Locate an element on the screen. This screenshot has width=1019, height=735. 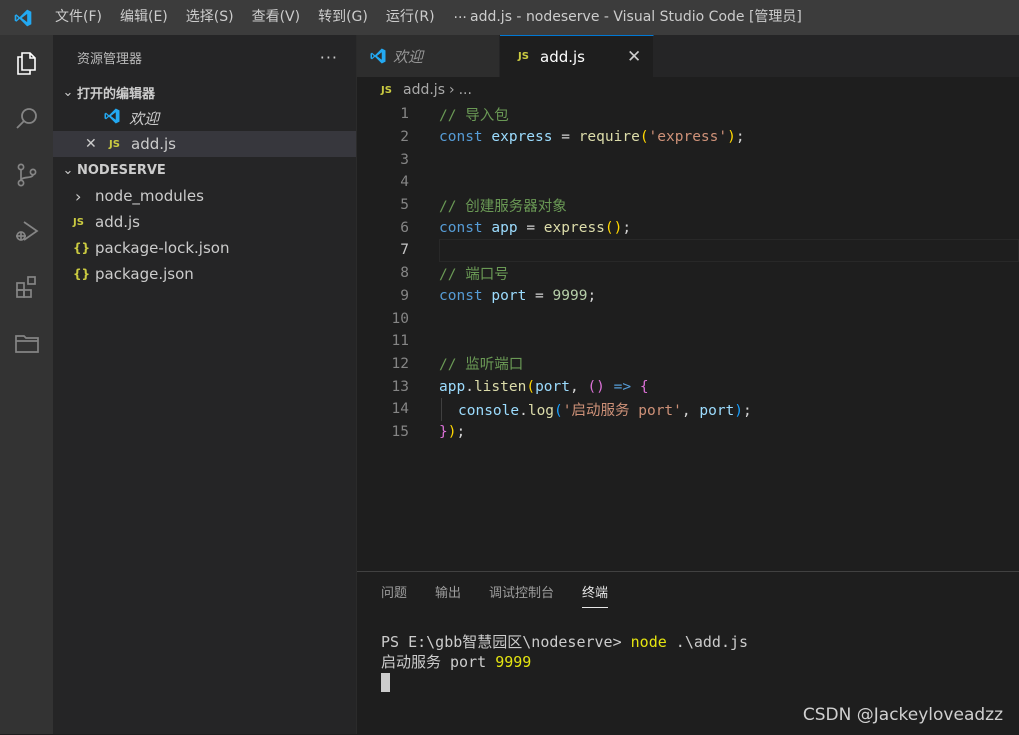
tab-terminal: 终端 is located at coordinates (595, 594).